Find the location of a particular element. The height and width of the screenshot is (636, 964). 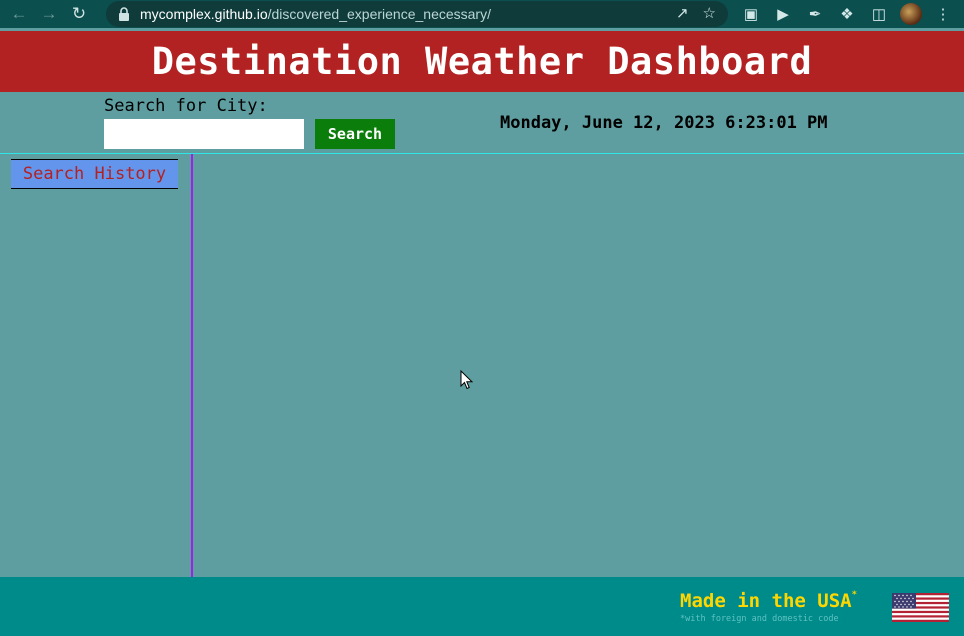

made-in-usa-mark: * is located at coordinates (854, 595).